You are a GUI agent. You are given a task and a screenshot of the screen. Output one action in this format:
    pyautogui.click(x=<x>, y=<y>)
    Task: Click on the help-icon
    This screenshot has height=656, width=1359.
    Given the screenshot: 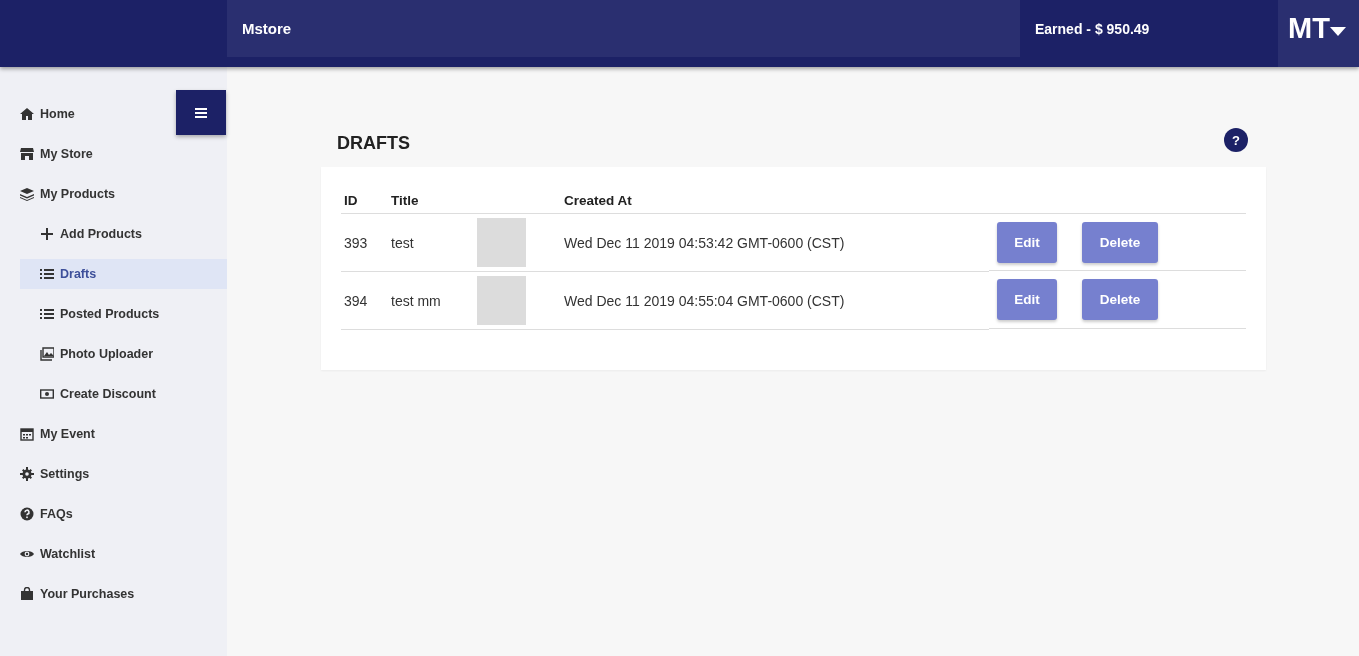 What is the action you would take?
    pyautogui.click(x=27, y=514)
    